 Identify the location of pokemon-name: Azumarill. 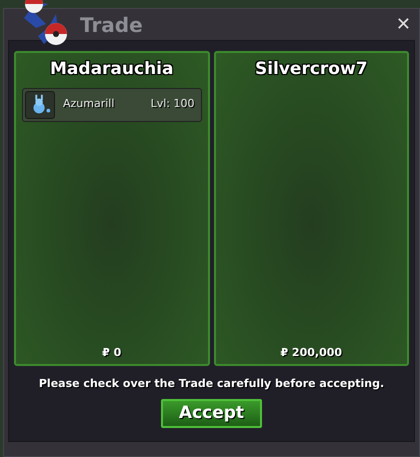
(88, 104).